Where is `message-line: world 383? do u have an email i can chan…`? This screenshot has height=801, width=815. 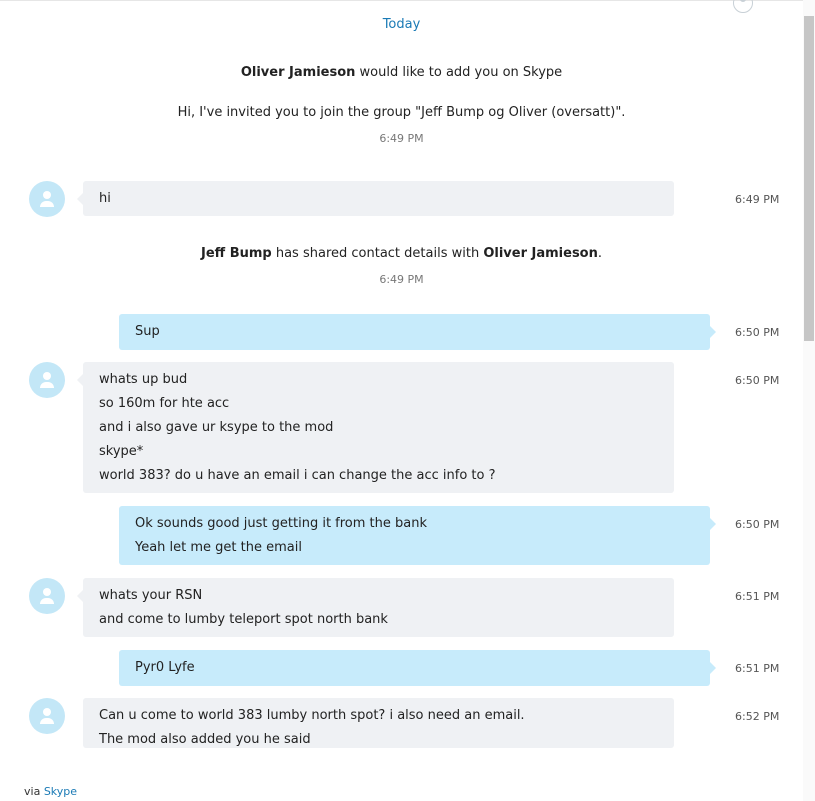 message-line: world 383? do u have an email i can chan… is located at coordinates (297, 475).